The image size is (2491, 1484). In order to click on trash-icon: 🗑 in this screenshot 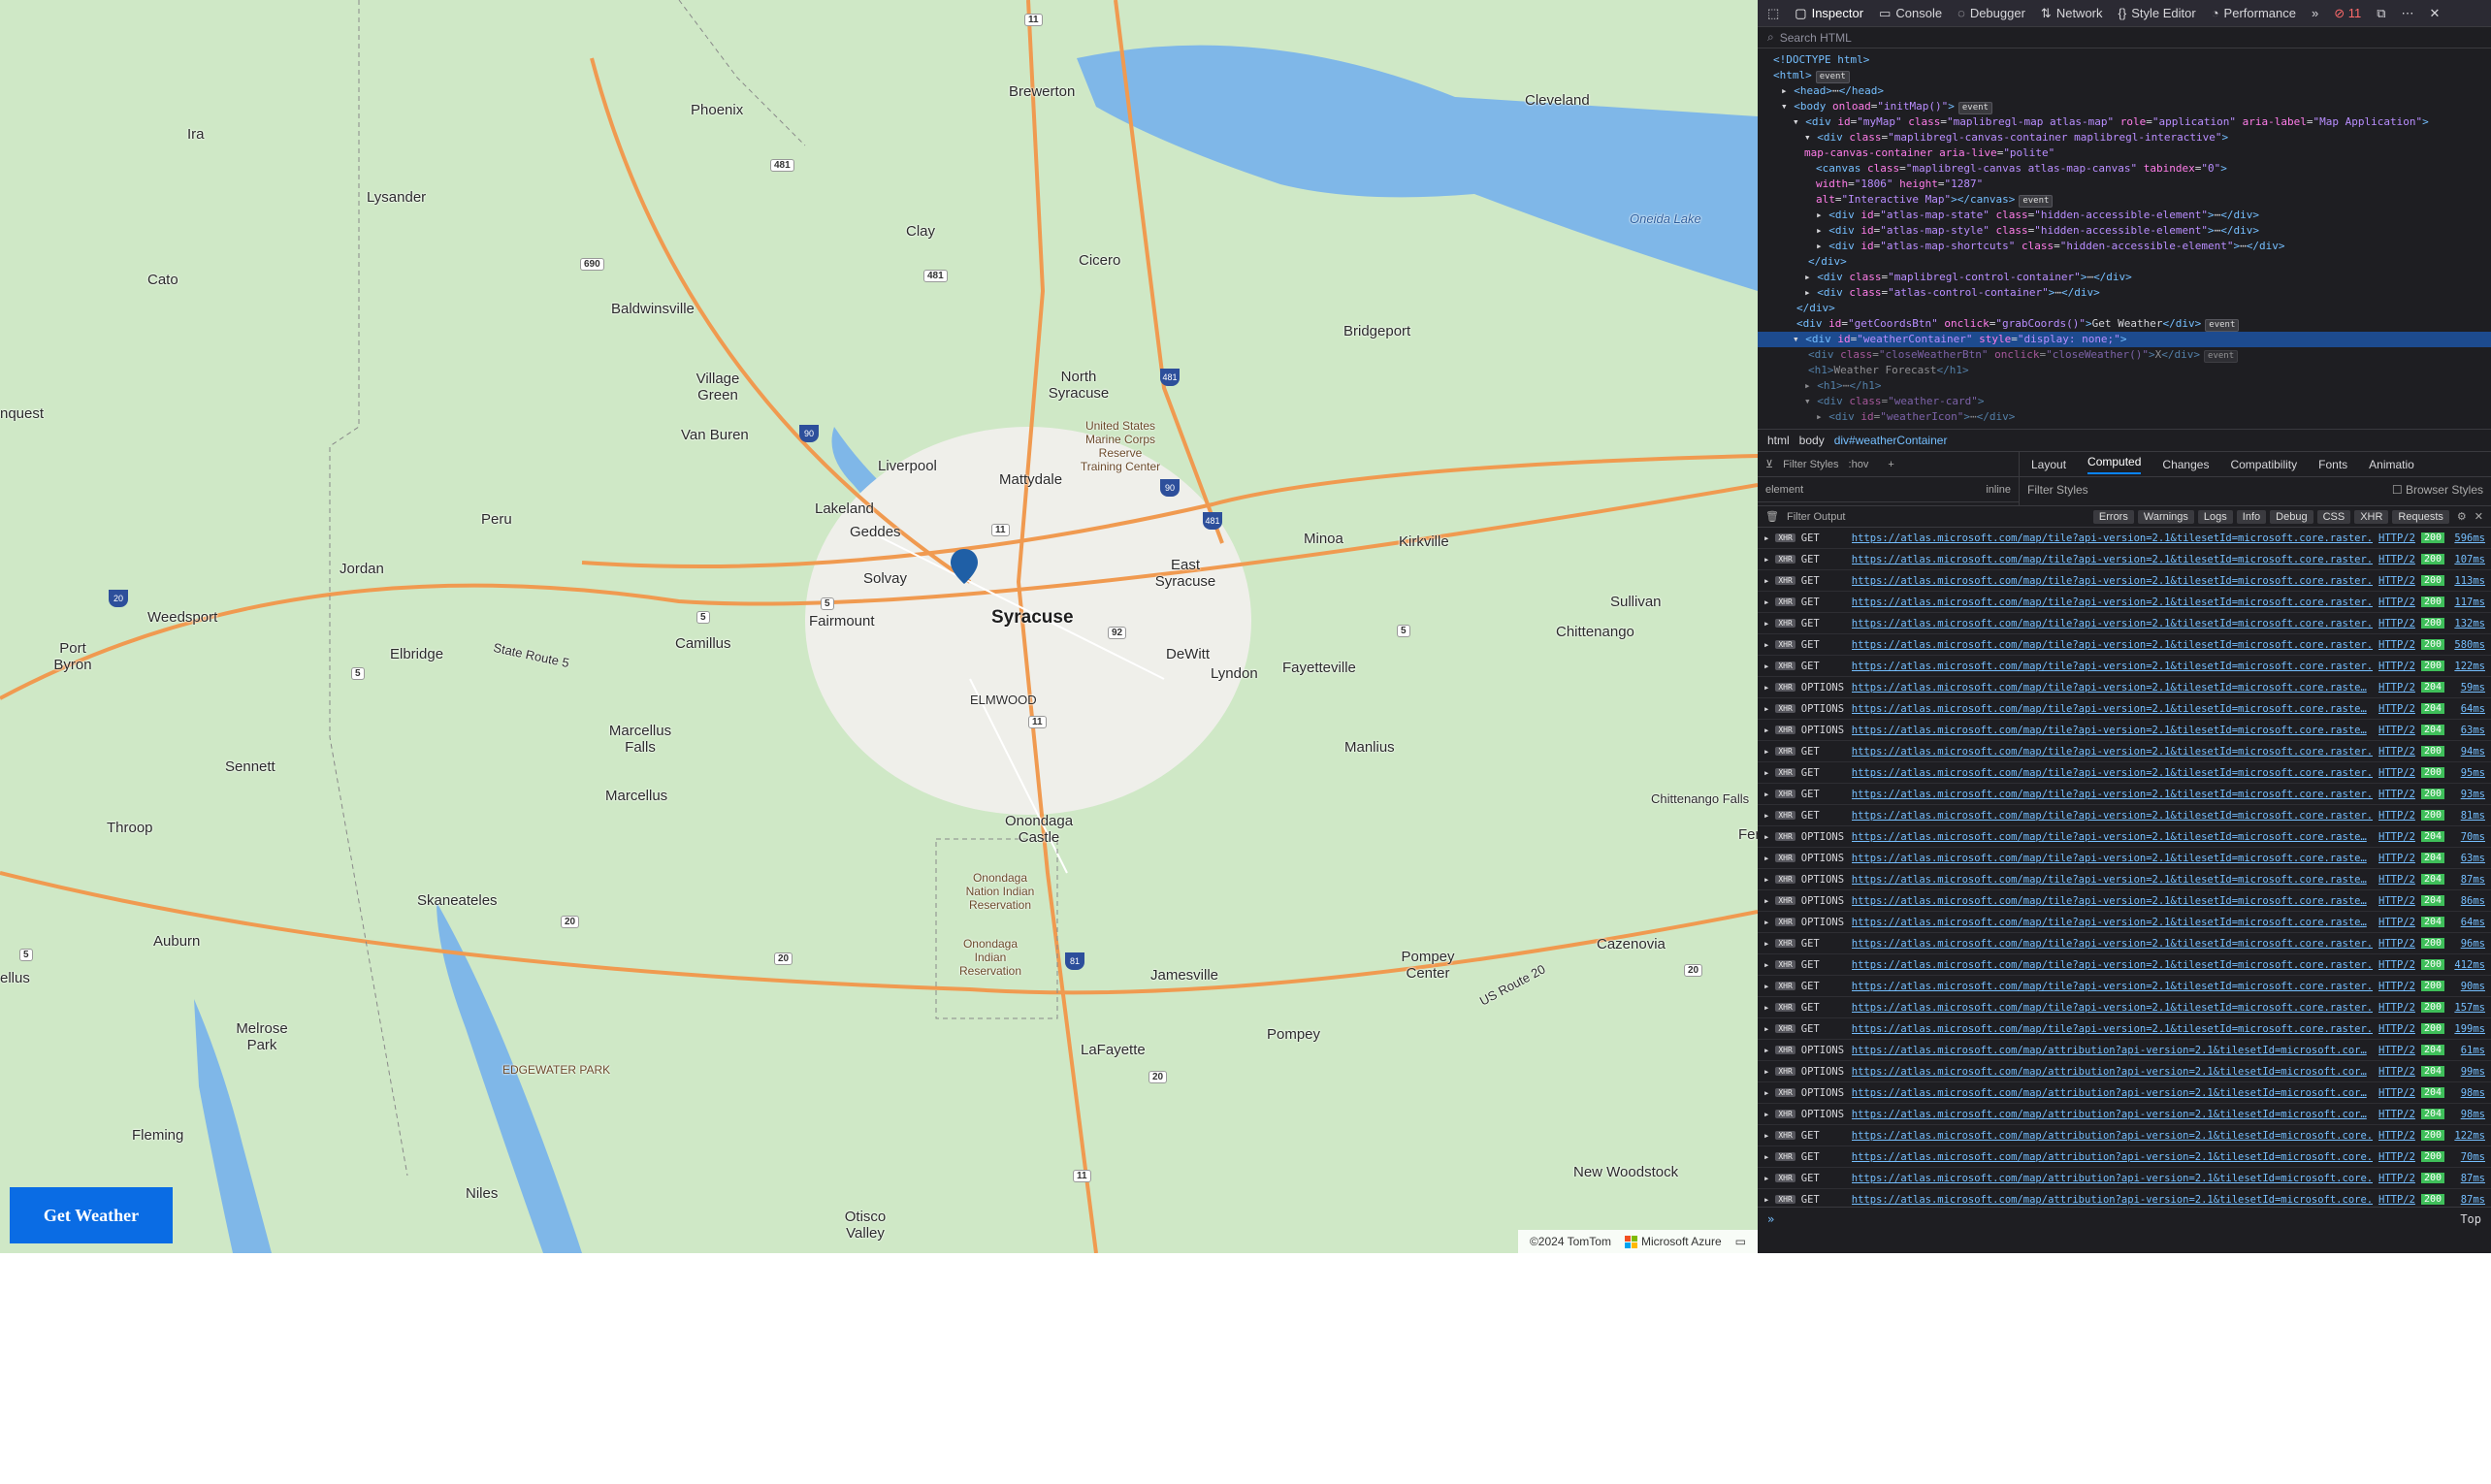, I will do `click(1772, 516)`.